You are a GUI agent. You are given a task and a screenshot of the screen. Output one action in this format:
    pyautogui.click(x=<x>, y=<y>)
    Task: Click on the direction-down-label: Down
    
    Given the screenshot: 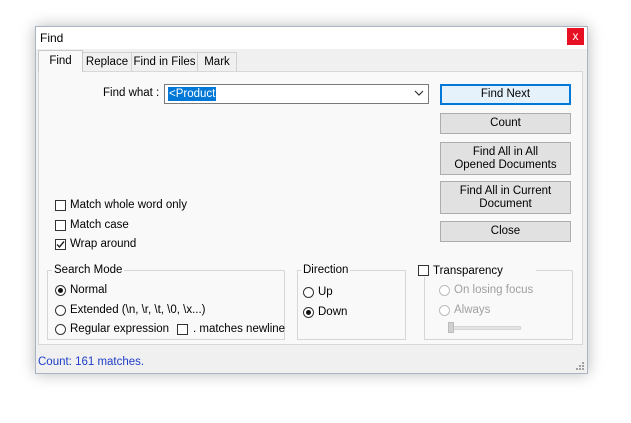 What is the action you would take?
    pyautogui.click(x=332, y=312)
    